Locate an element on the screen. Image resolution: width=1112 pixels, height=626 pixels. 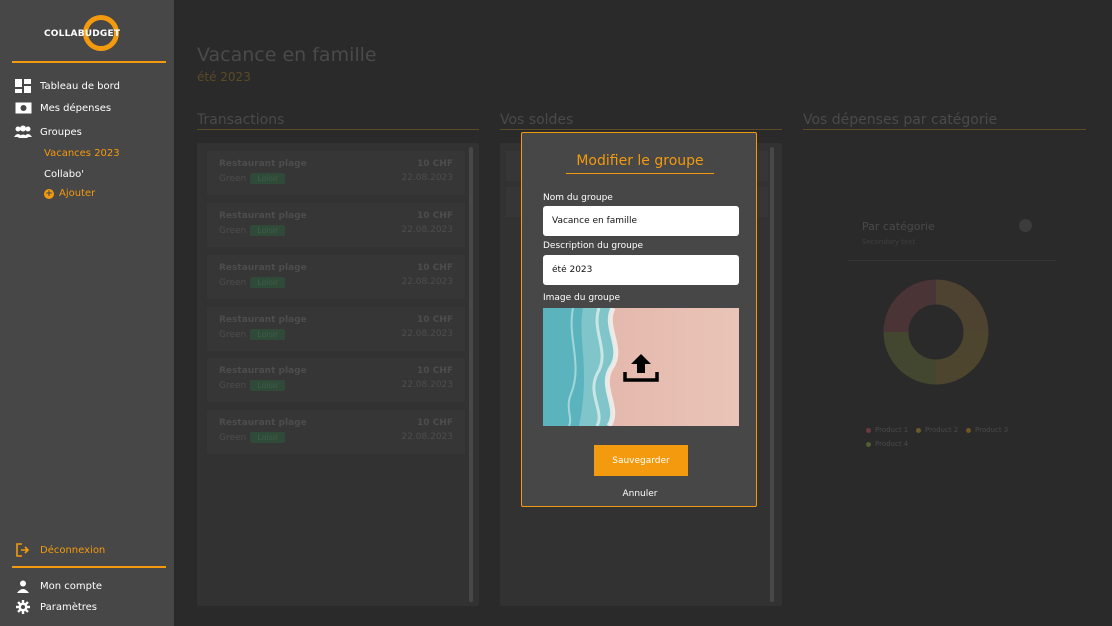
legend-item: Product 3 is located at coordinates (987, 430).